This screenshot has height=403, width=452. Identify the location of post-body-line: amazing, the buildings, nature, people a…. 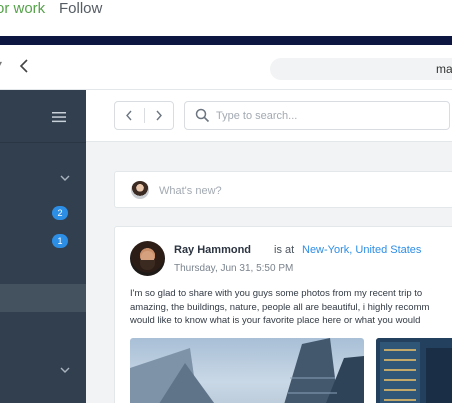
(280, 307).